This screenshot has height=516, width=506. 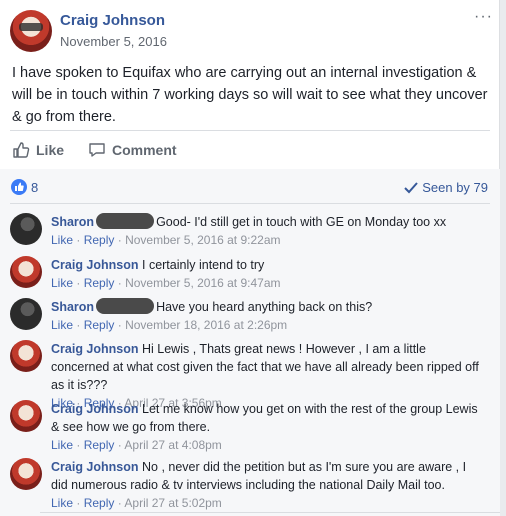 What do you see at coordinates (250, 30) in the screenshot?
I see `post-header: Craig Johnson November 5, 2016 ···` at bounding box center [250, 30].